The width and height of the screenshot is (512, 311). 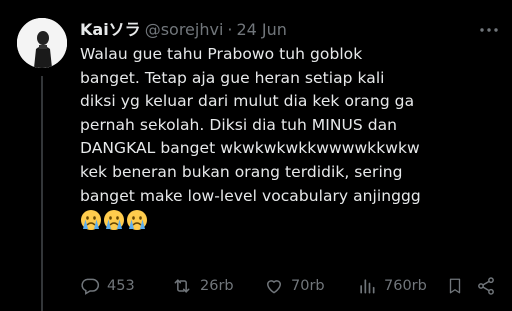 I want to click on tweet-line: Walau gue tahu Prabowo tuh goblok, so click(x=221, y=54).